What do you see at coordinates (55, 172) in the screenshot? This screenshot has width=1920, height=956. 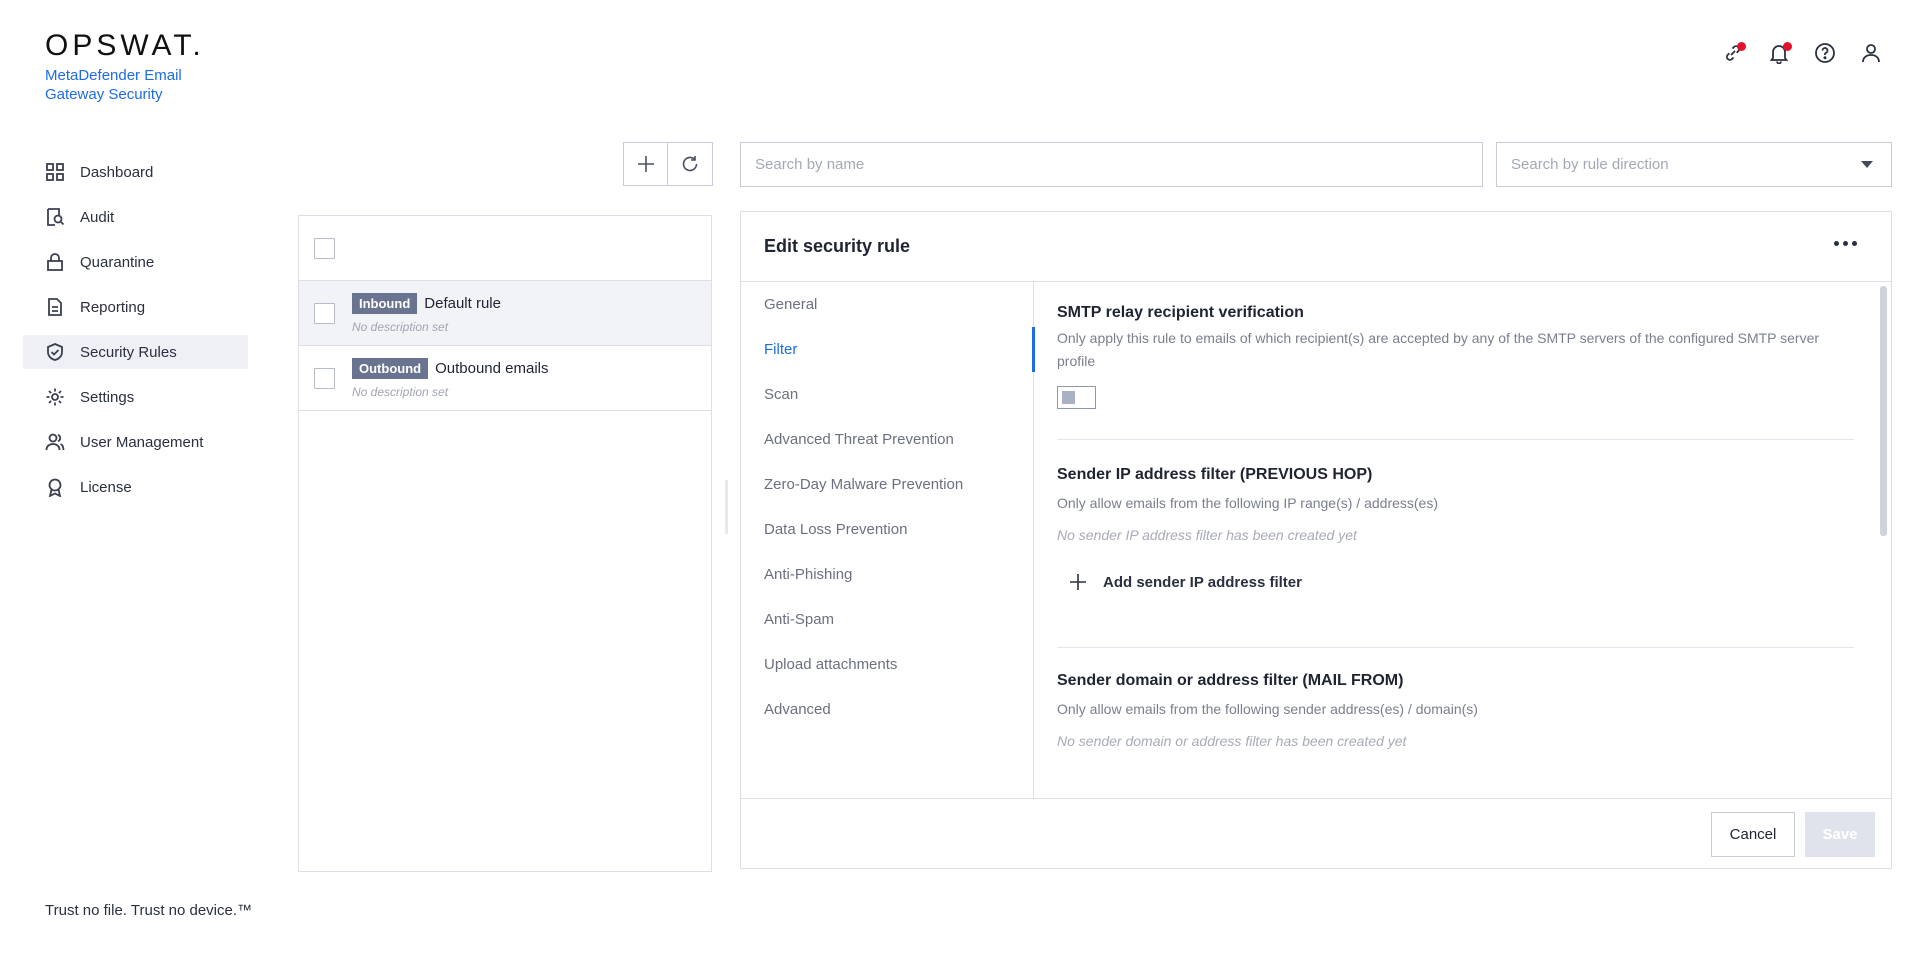 I see `dashboard-icon` at bounding box center [55, 172].